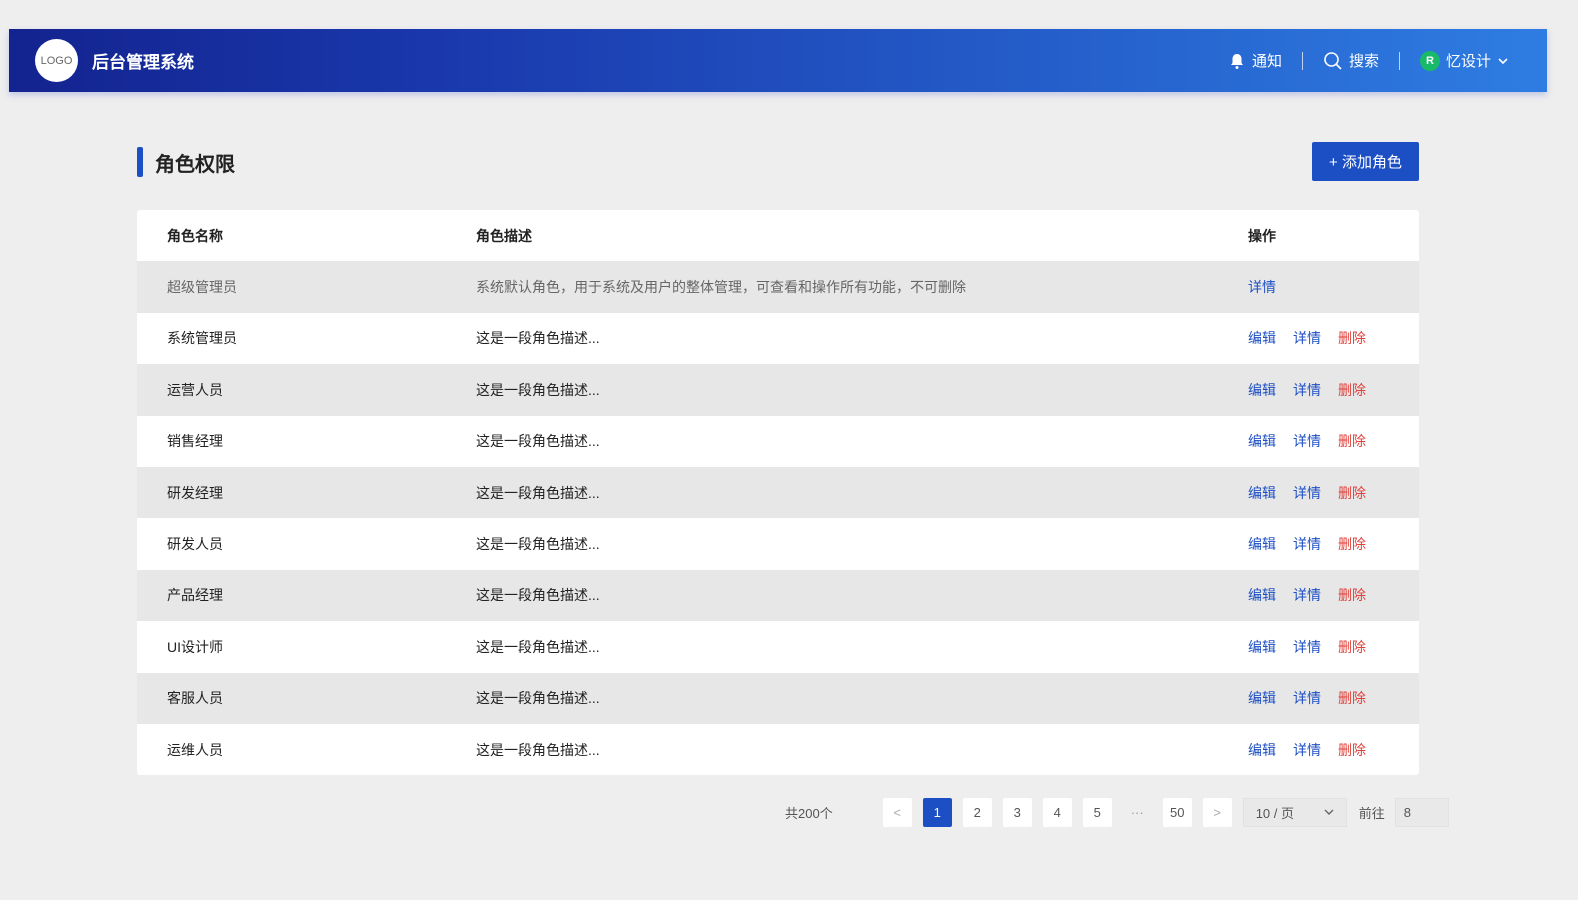  Describe the element at coordinates (897, 812) in the screenshot. I see `prev-page-button: <` at that location.